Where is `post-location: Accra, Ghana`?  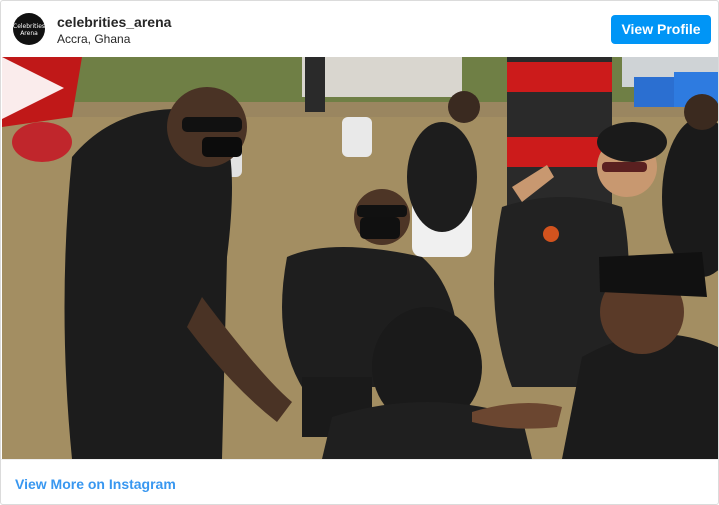 post-location: Accra, Ghana is located at coordinates (93, 39).